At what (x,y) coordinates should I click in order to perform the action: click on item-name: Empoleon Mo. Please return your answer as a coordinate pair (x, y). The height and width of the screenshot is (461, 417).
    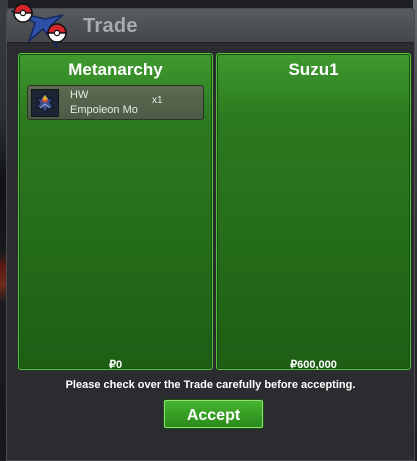
    Looking at the image, I should click on (104, 110).